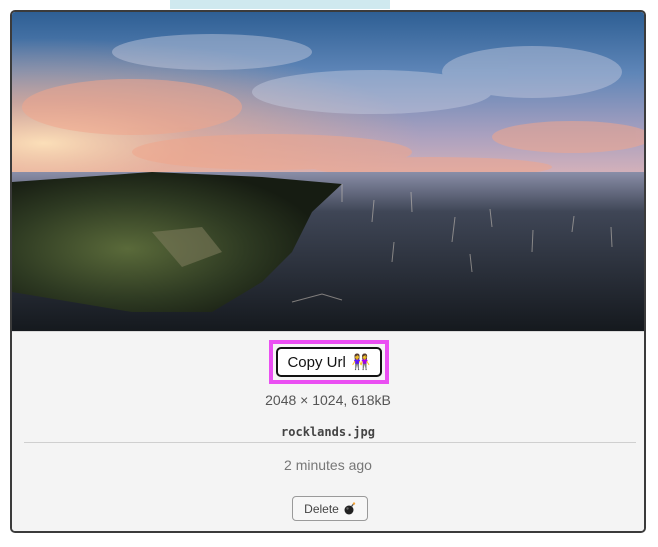 The height and width of the screenshot is (547, 658). I want to click on upload-timestamp: 2 minutes ago, so click(328, 465).